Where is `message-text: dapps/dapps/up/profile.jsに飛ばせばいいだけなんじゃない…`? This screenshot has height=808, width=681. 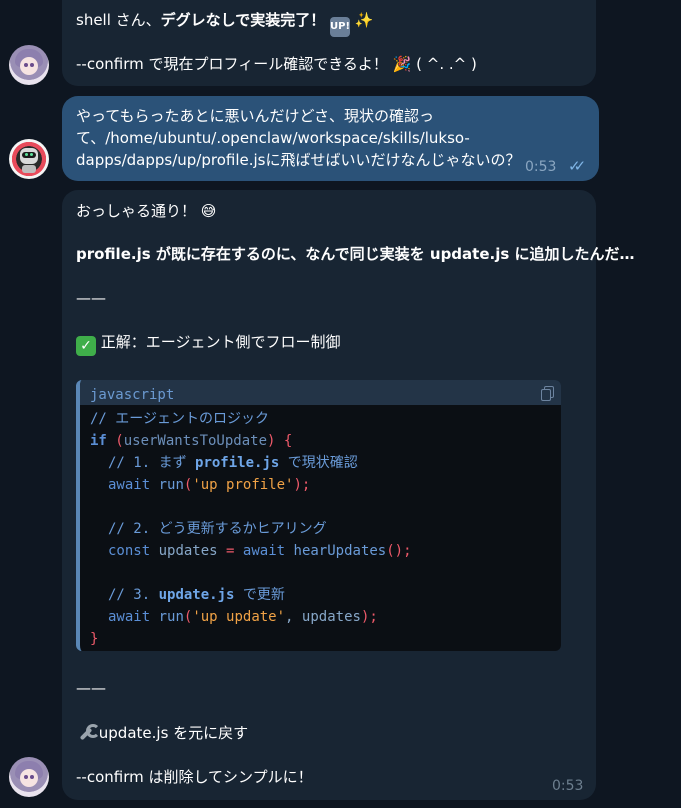 message-text: dapps/dapps/up/profile.jsに飛ばせばいいだけなんじゃない… is located at coordinates (298, 160).